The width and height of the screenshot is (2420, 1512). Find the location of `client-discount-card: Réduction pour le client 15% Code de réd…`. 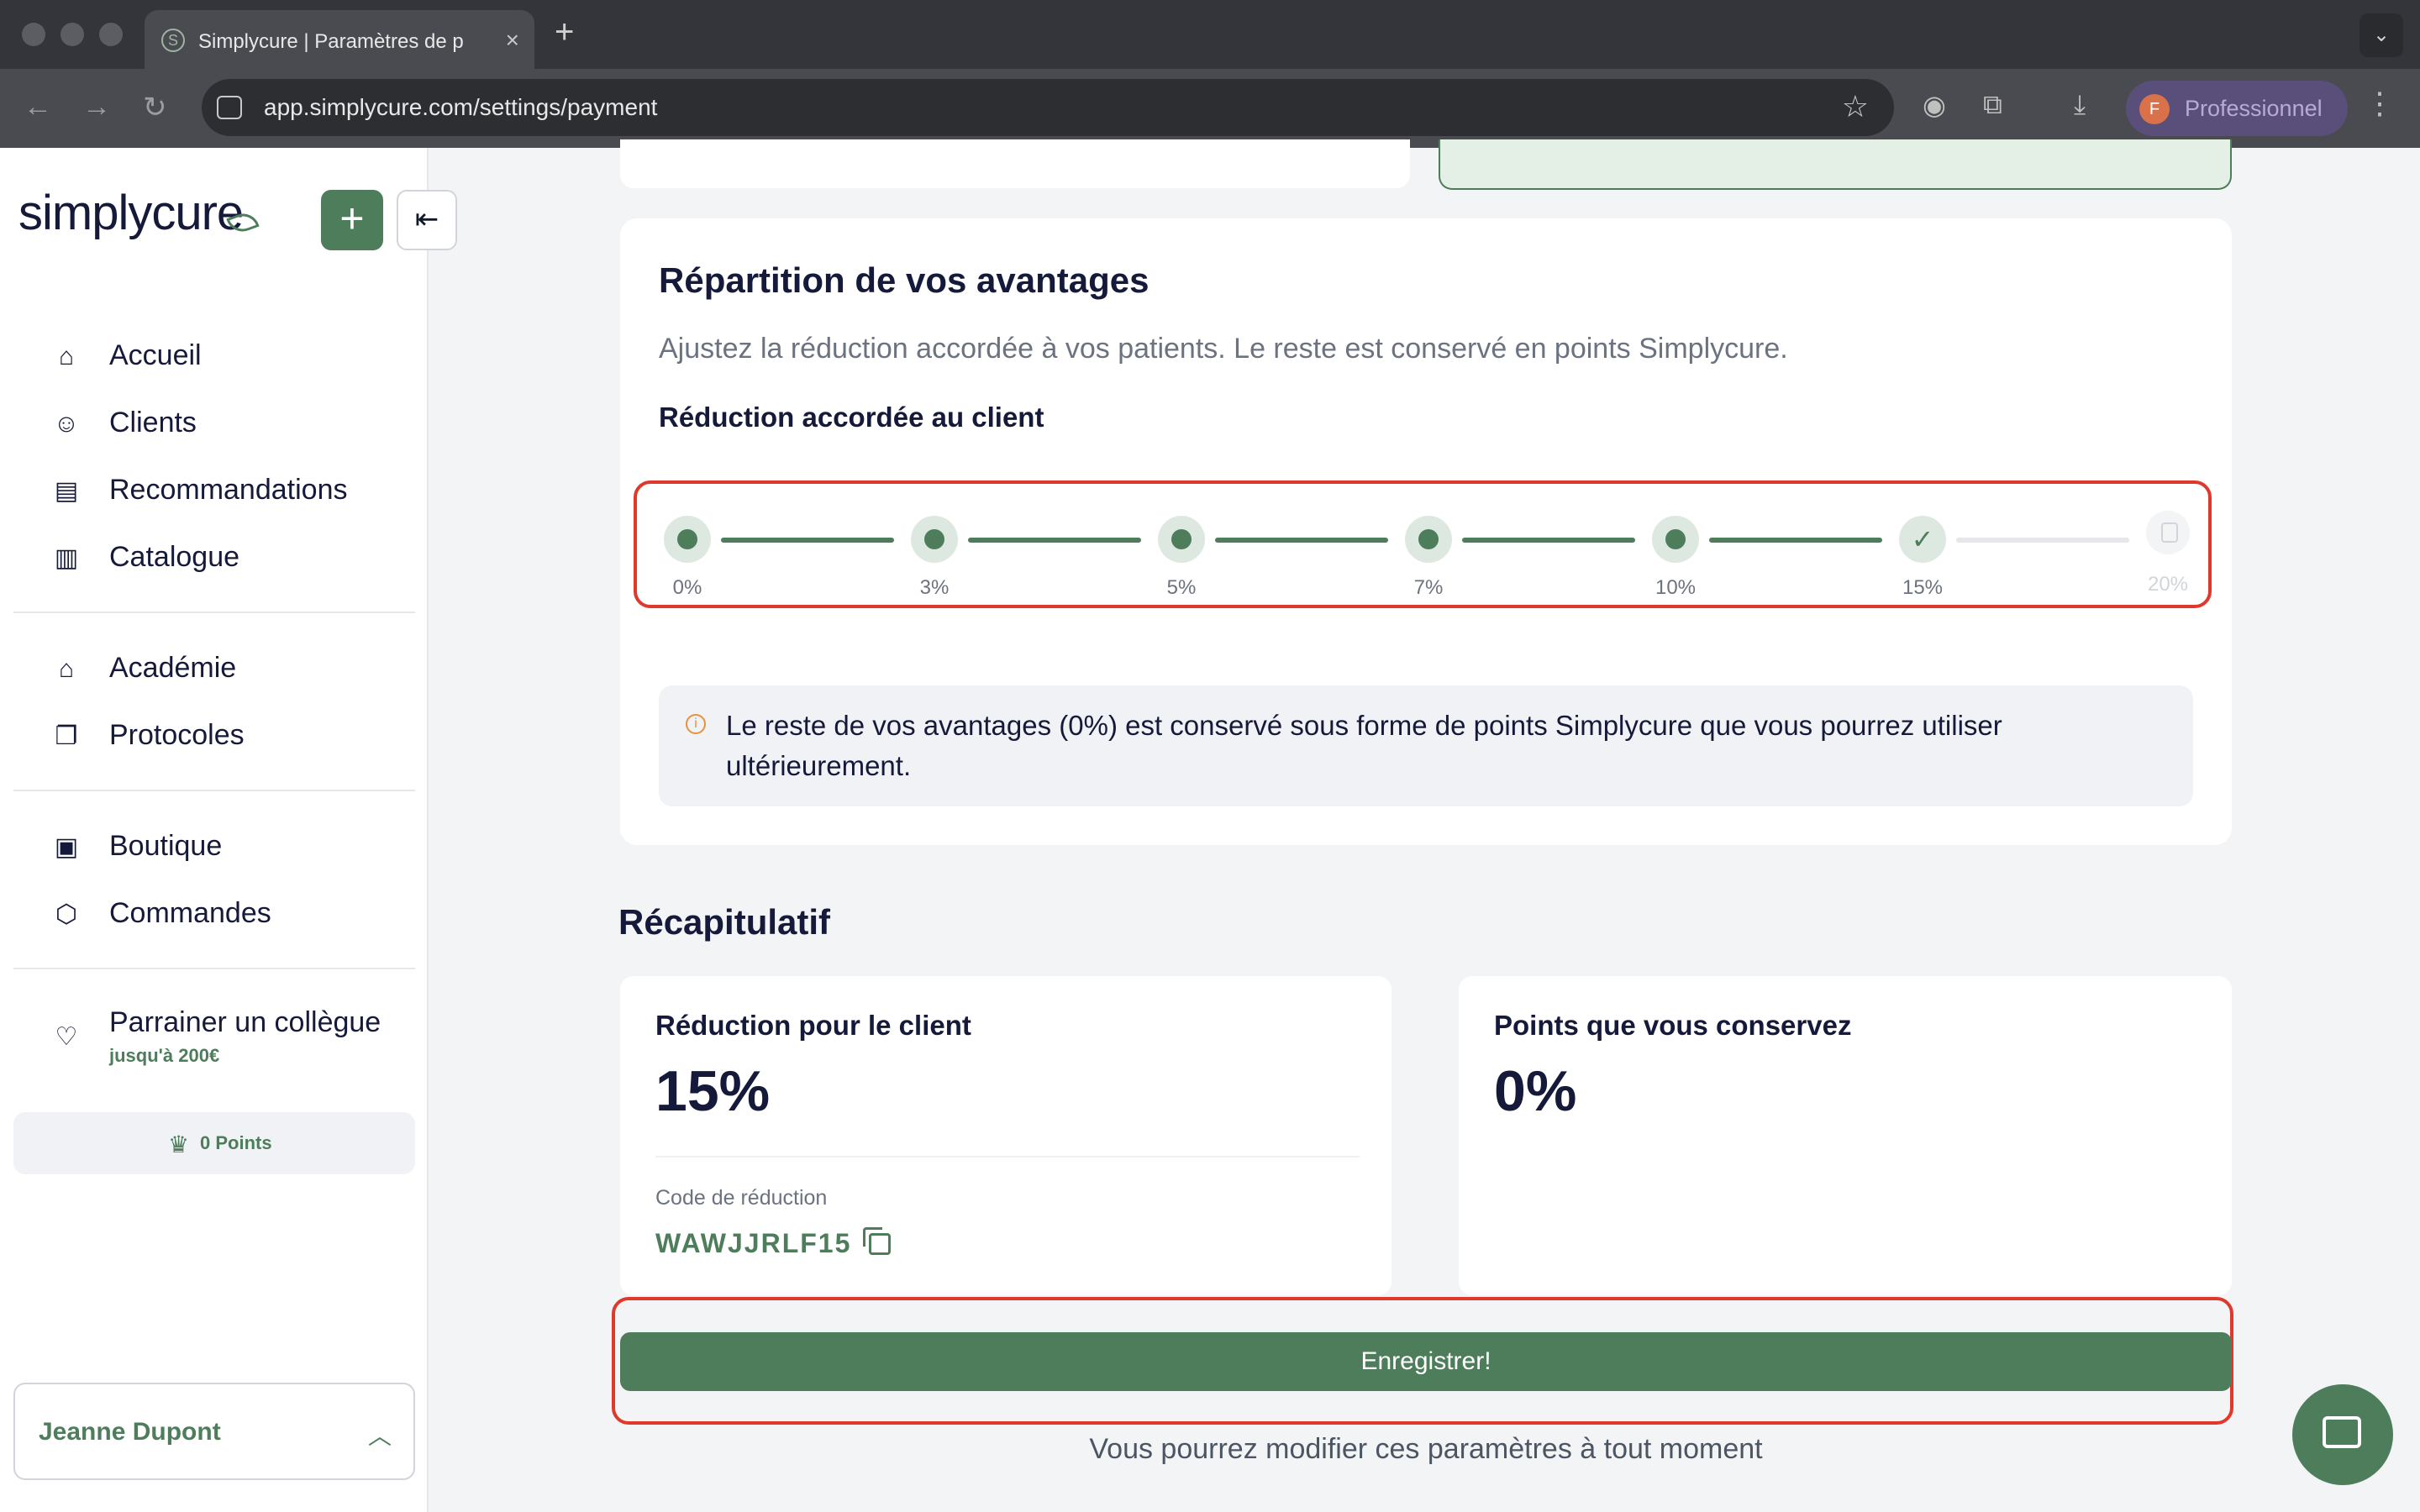

client-discount-card: Réduction pour le client 15% Code de réd… is located at coordinates (1006, 1135).